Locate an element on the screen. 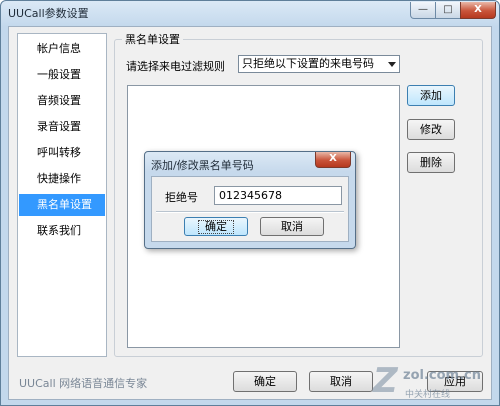  close-button: X is located at coordinates (478, 10).